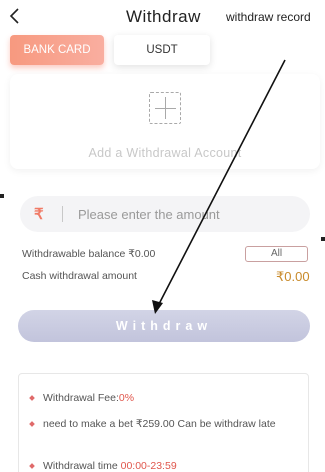 This screenshot has width=325, height=472. Describe the element at coordinates (164, 326) in the screenshot. I see `withdraw-button: Withdraw` at that location.